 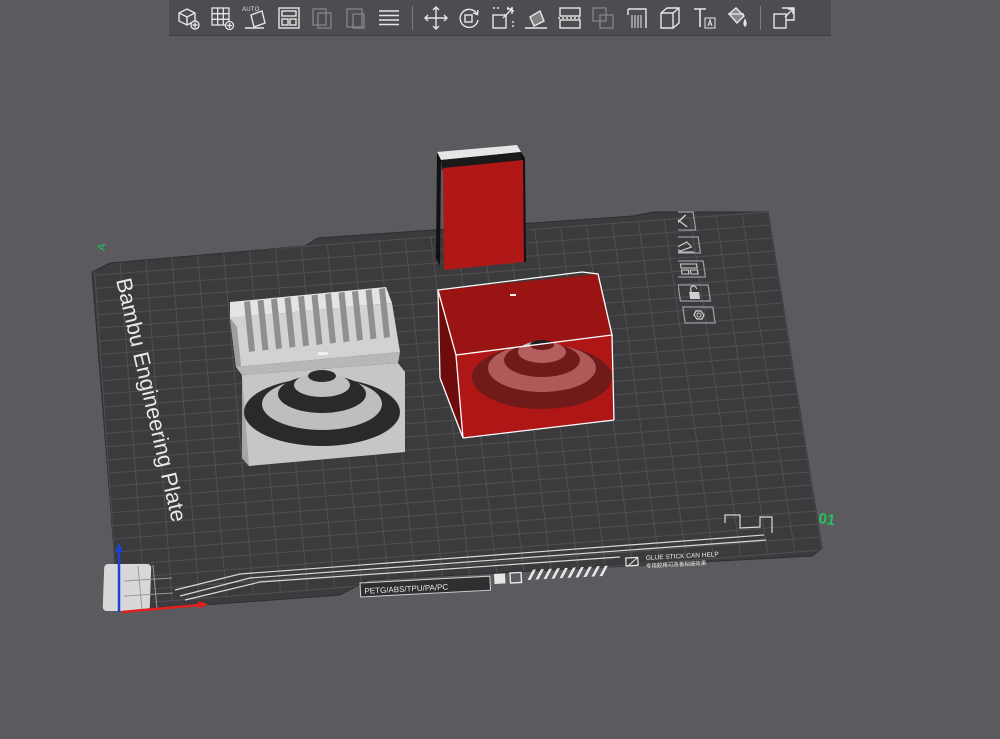 I want to click on layers-button, so click(x=389, y=18).